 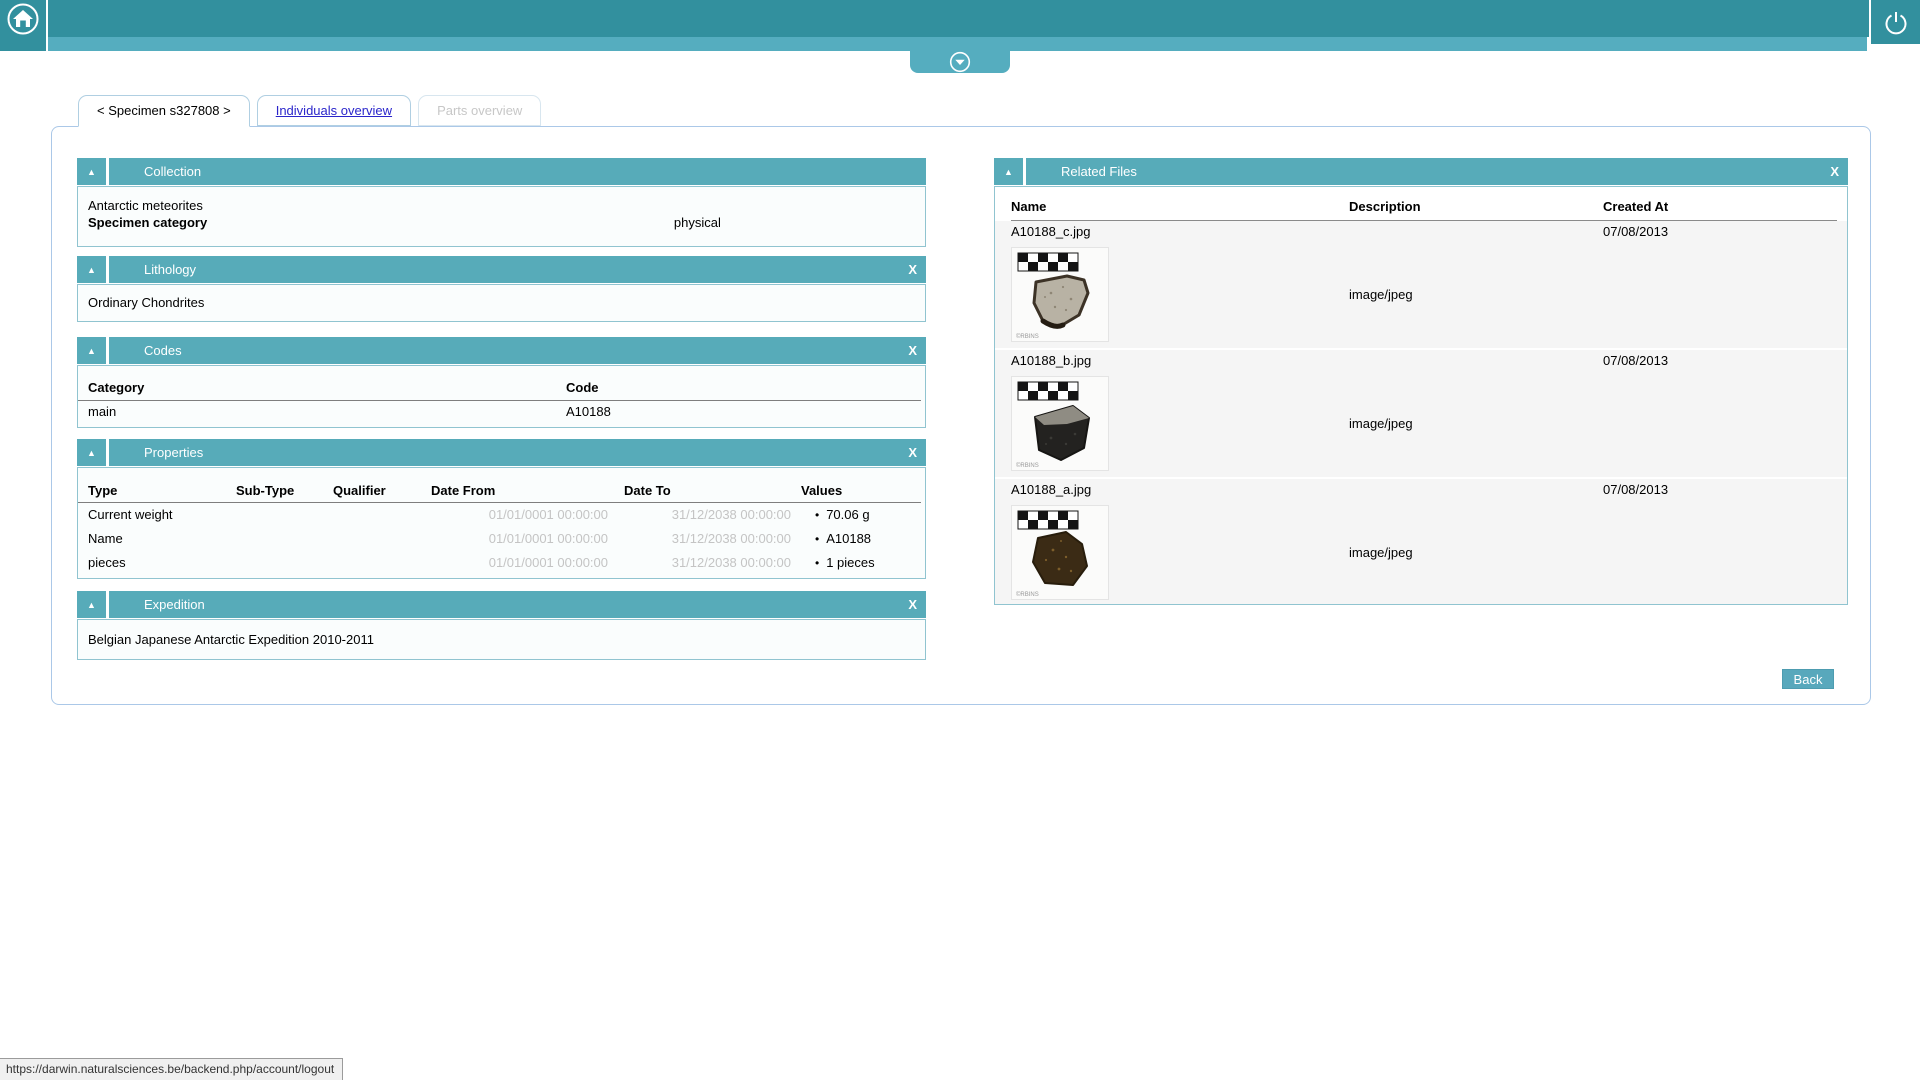 What do you see at coordinates (501, 382) in the screenshot?
I see `codes-panel: ▲ Codes X Category Code main A10188` at bounding box center [501, 382].